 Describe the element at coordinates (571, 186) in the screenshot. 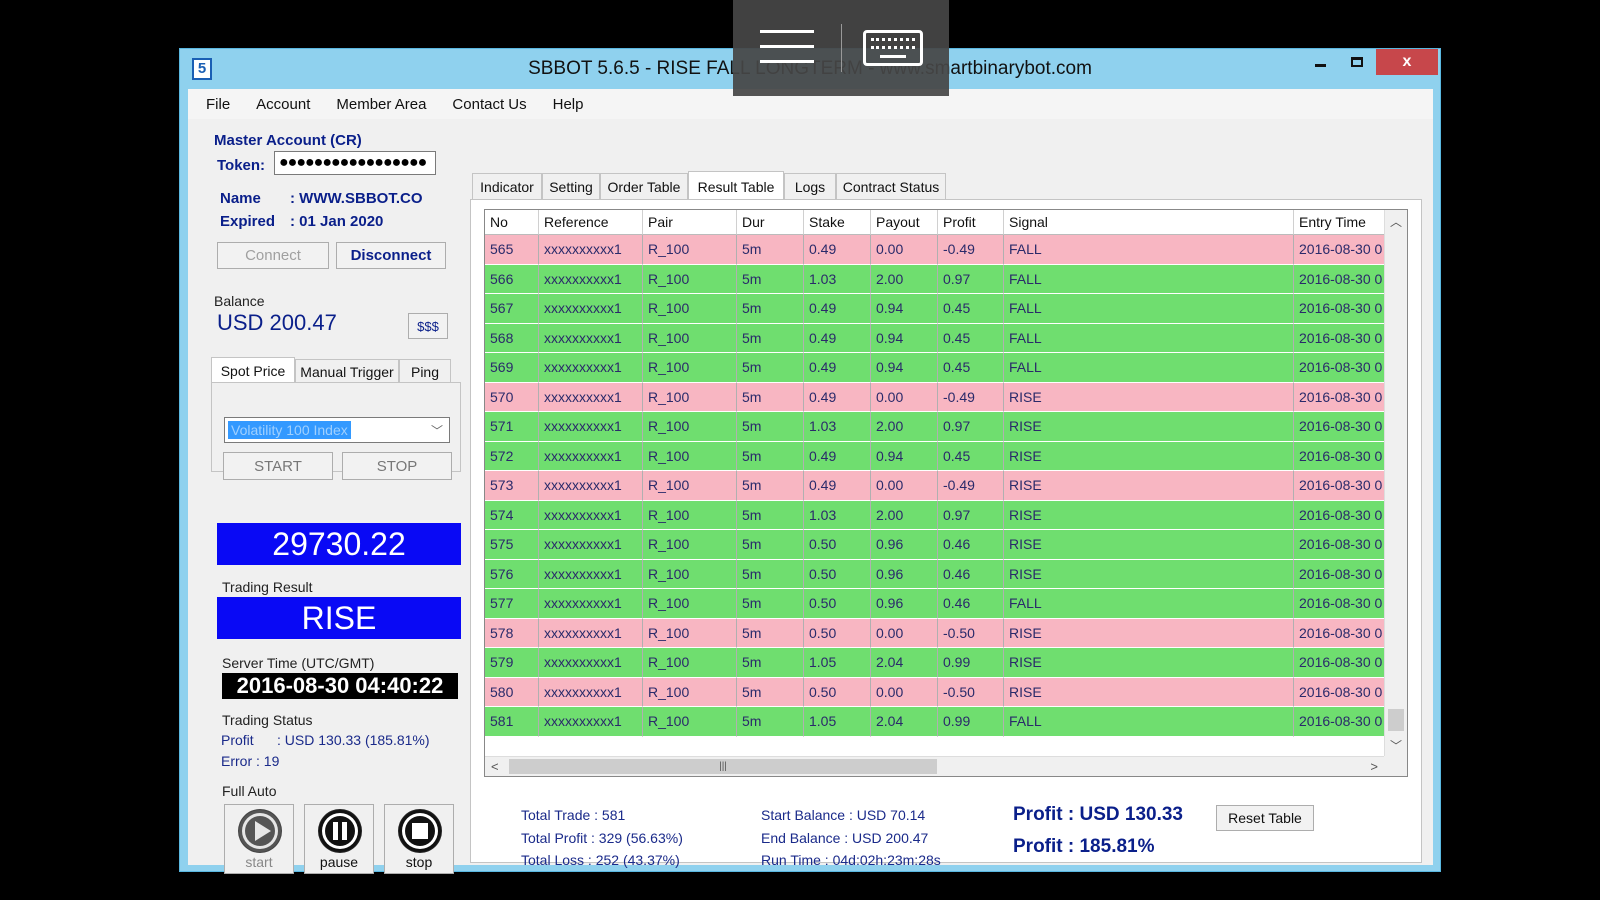

I see `tab-setting: Setting` at that location.